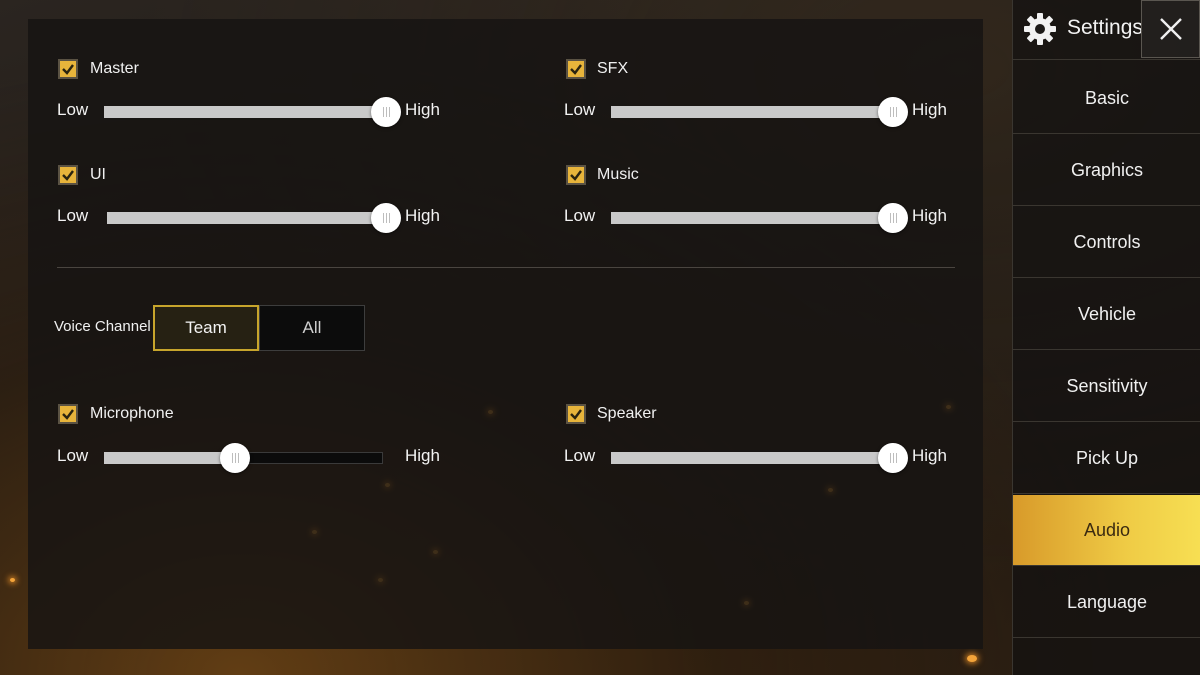 The width and height of the screenshot is (1200, 675). Describe the element at coordinates (312, 328) in the screenshot. I see `voice-channel-all-button: All` at that location.